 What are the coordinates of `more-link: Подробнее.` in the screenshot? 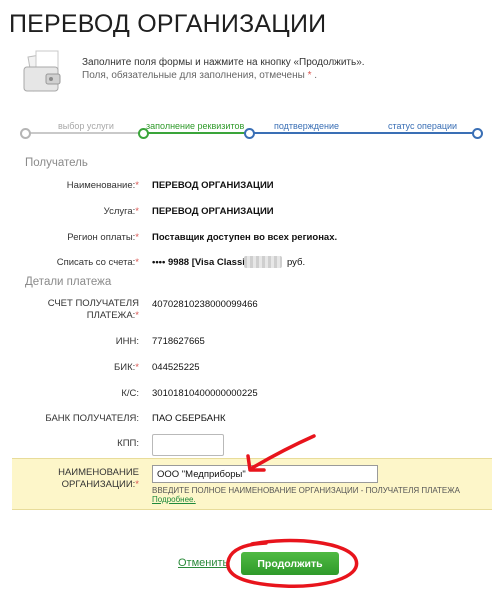 It's located at (174, 499).